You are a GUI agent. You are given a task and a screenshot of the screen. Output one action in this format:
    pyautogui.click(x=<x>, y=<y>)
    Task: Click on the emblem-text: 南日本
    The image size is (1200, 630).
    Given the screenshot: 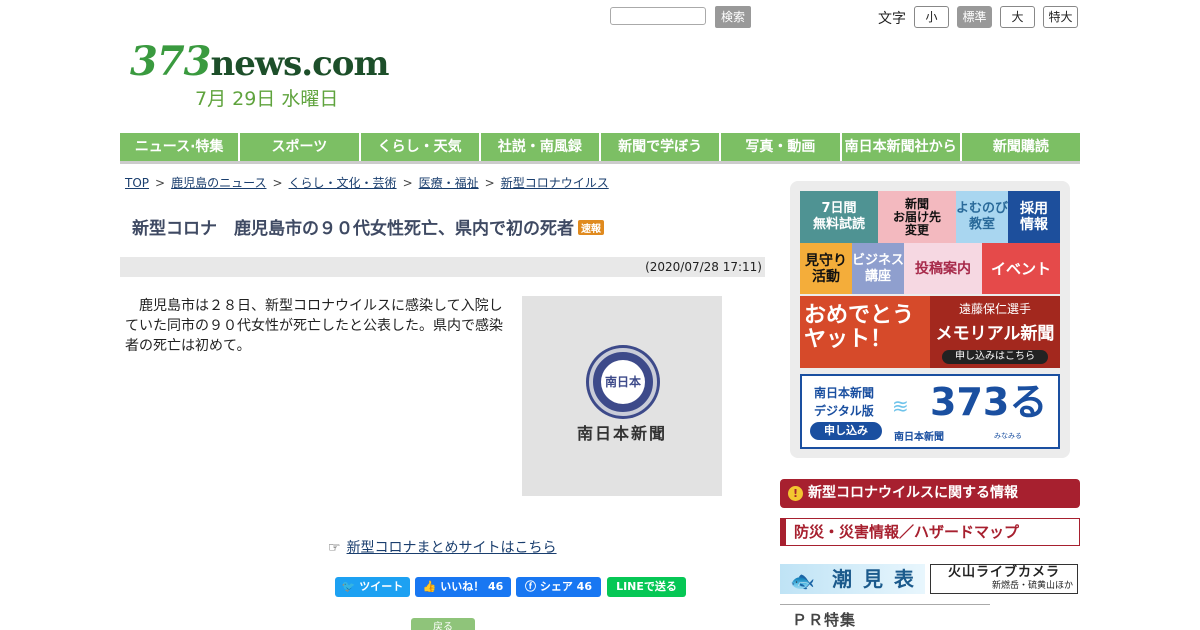 What is the action you would take?
    pyautogui.click(x=623, y=382)
    